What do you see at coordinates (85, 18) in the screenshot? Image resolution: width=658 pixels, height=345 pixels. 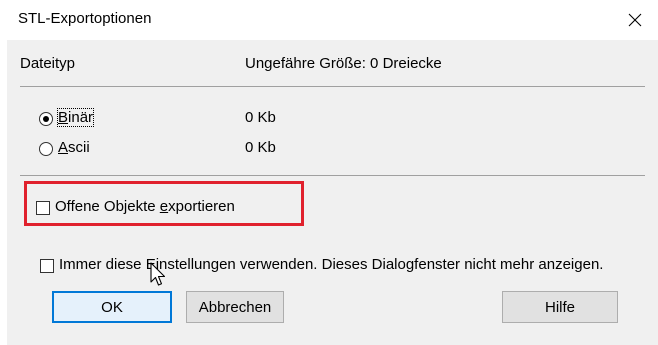 I see `window-title: STL-Exportoptionen` at bounding box center [85, 18].